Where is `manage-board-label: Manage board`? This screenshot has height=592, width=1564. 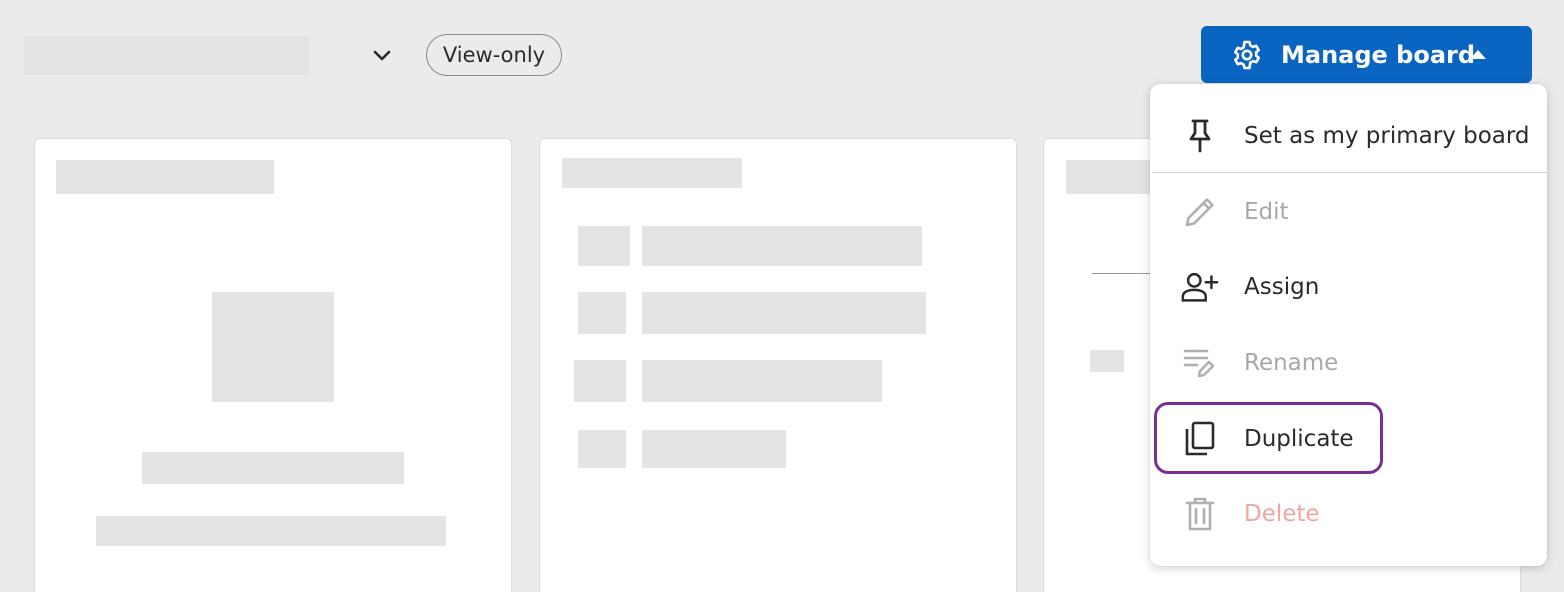
manage-board-label: Manage board is located at coordinates (1378, 54).